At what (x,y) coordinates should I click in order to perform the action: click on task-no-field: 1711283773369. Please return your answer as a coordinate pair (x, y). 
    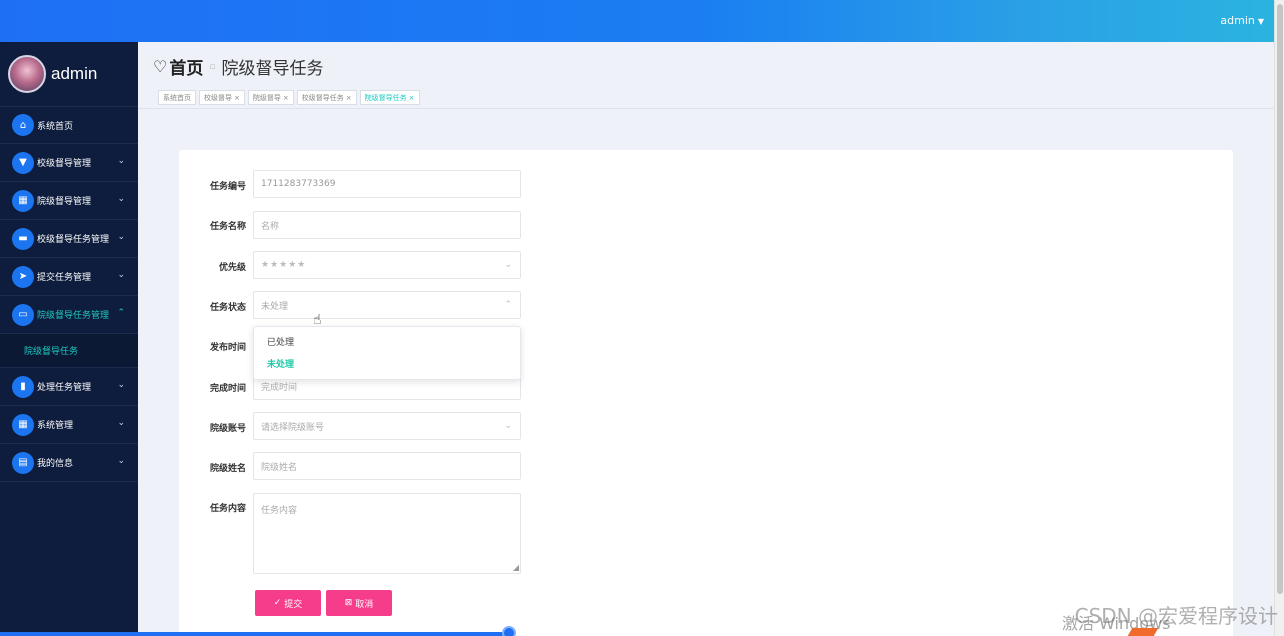
    Looking at the image, I should click on (387, 184).